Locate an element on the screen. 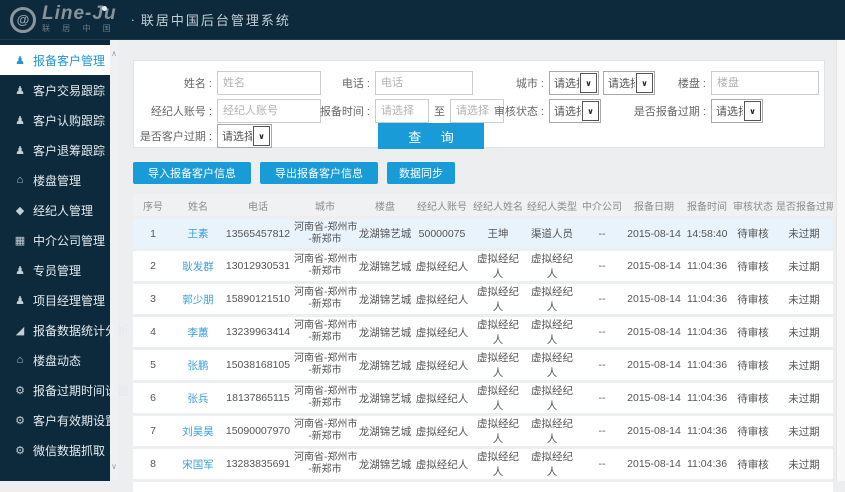  chevron-up-icon: ∧ is located at coordinates (114, 54).